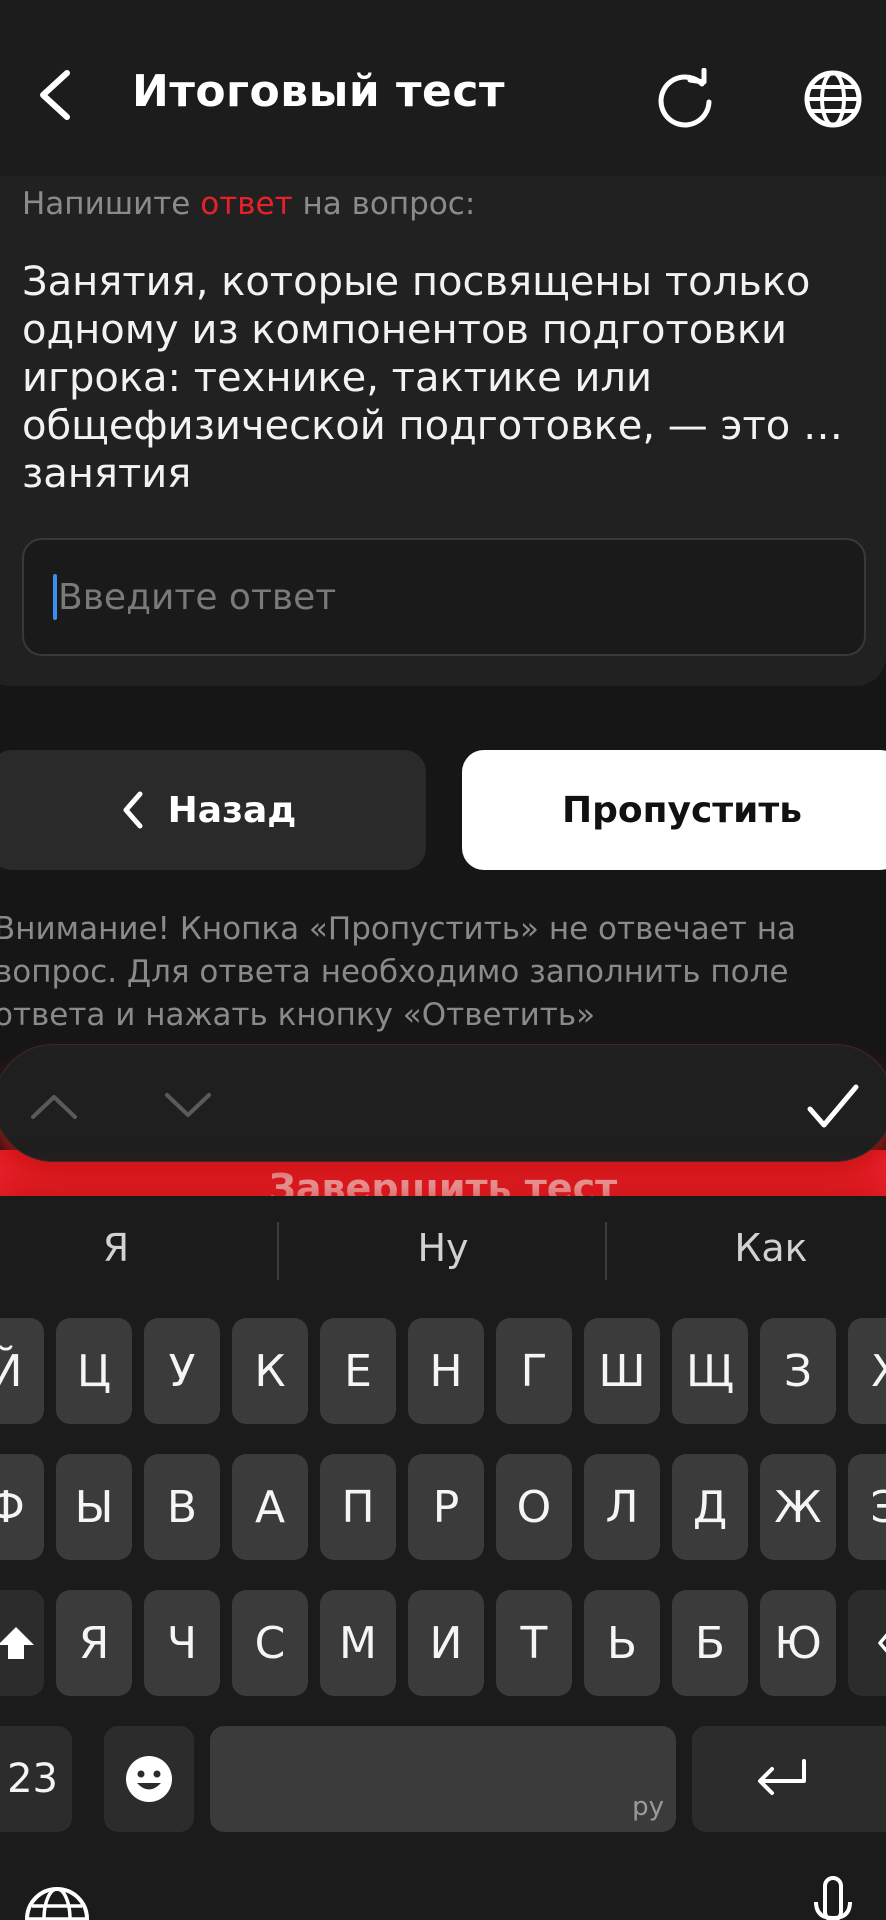 The image size is (886, 1920). Describe the element at coordinates (116, 1248) in the screenshot. I see `suggestion-1: Я` at that location.